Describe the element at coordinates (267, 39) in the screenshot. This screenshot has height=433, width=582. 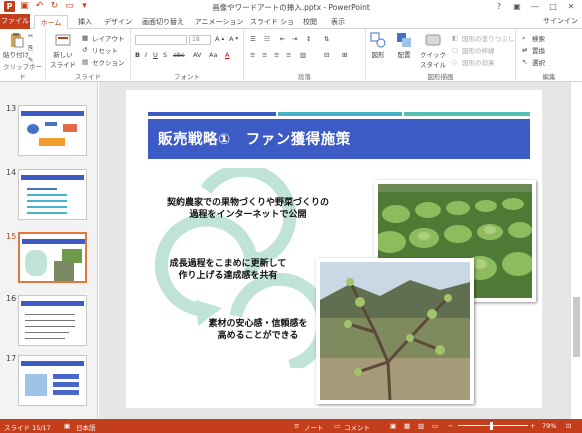
I see `numbering-icon: ☷` at that location.